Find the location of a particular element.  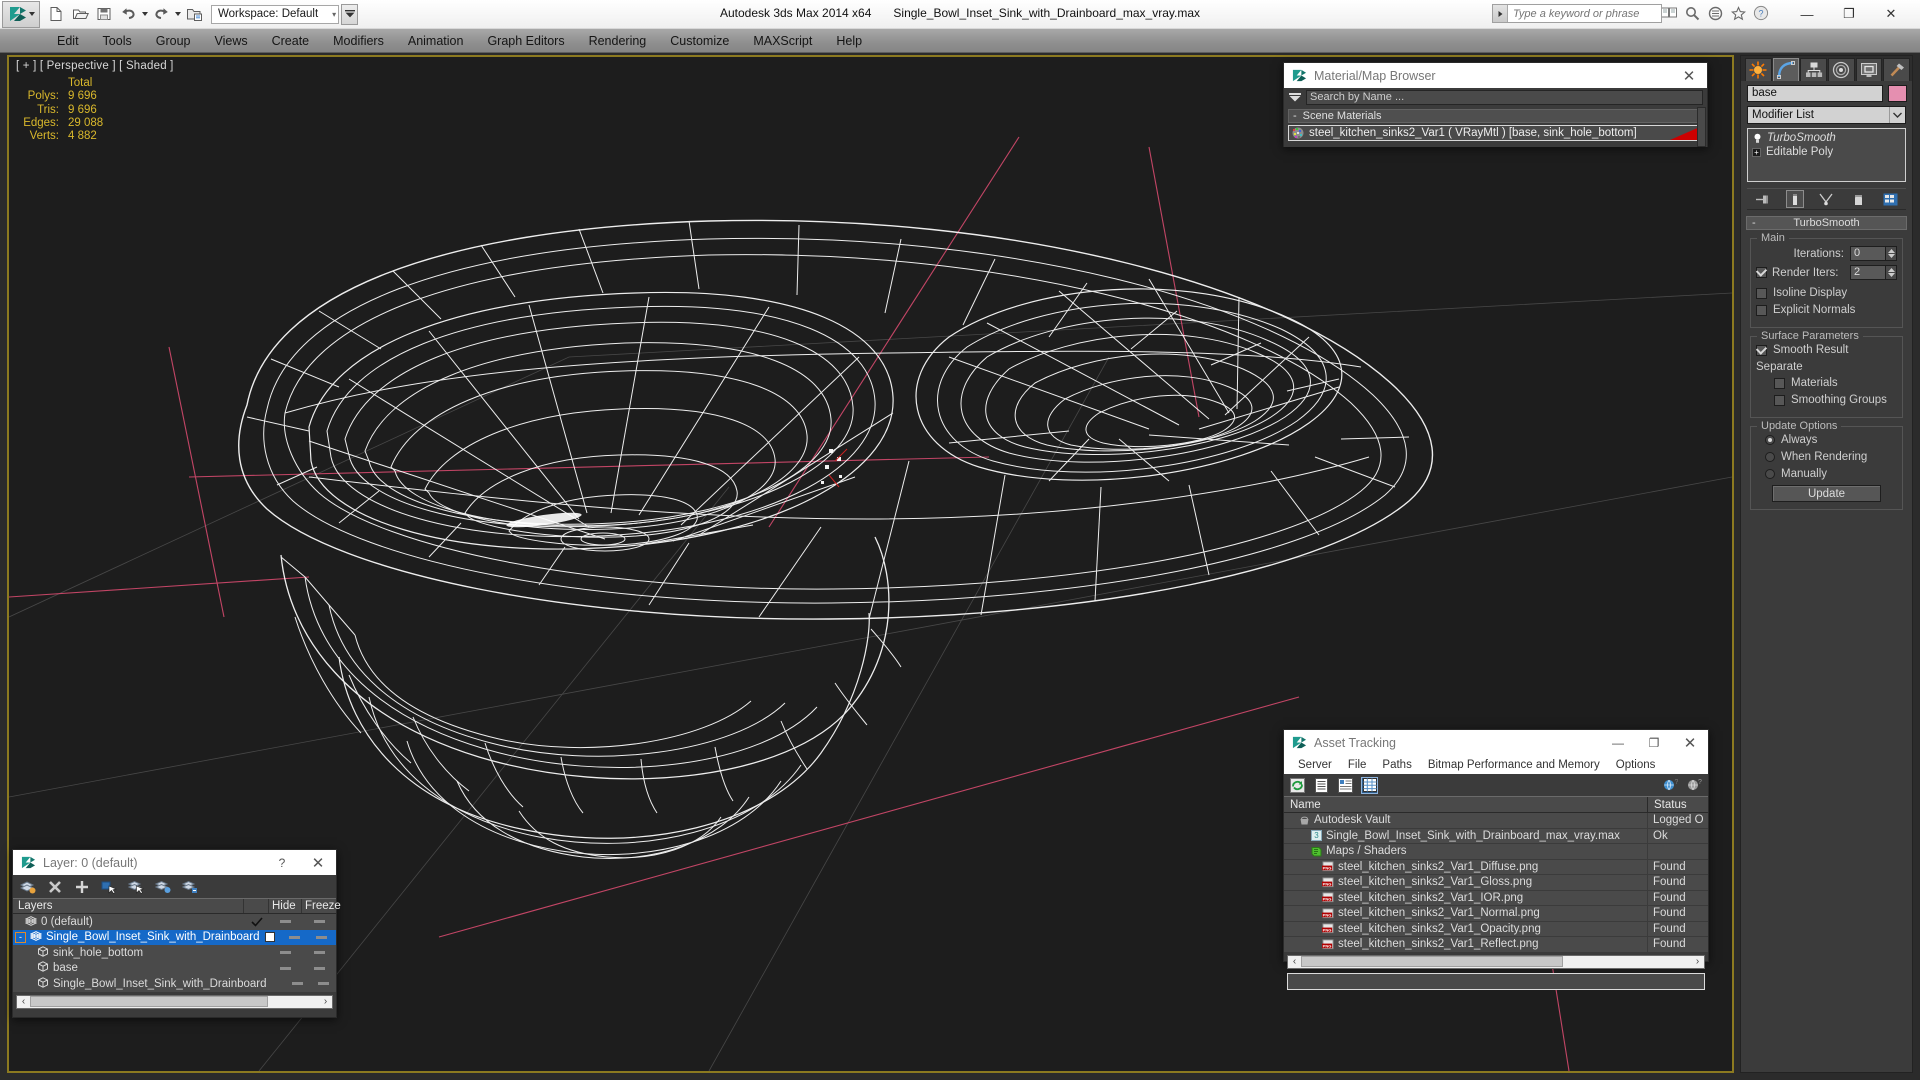

spinner-arrows-icon is located at coordinates (1891, 272).